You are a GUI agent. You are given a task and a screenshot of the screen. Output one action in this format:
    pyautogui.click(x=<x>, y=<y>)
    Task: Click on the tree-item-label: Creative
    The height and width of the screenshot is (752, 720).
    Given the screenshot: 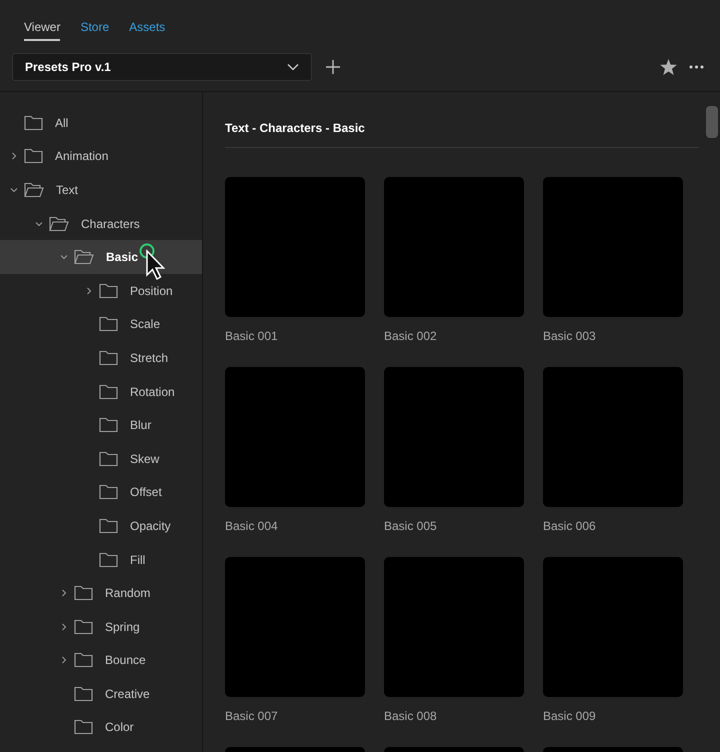 What is the action you would take?
    pyautogui.click(x=127, y=694)
    